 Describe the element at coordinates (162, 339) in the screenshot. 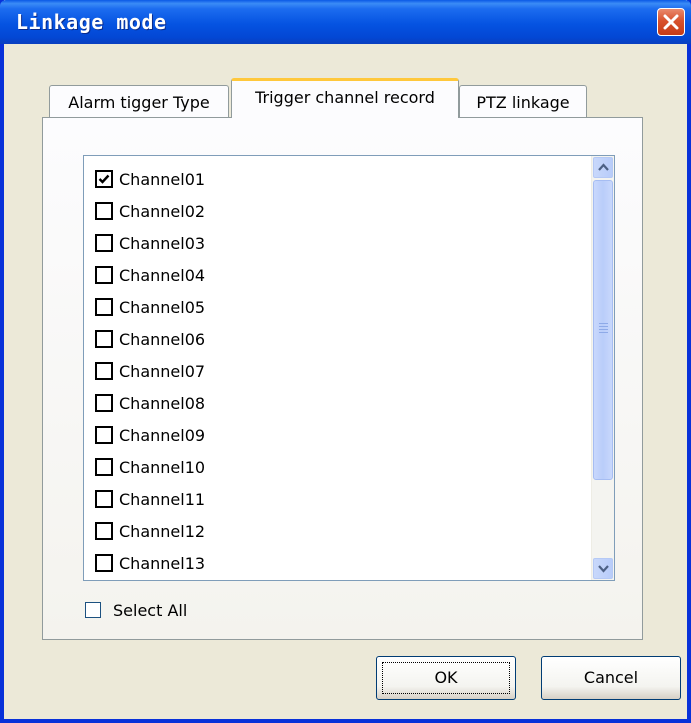

I see `channel-label: Channel06` at that location.